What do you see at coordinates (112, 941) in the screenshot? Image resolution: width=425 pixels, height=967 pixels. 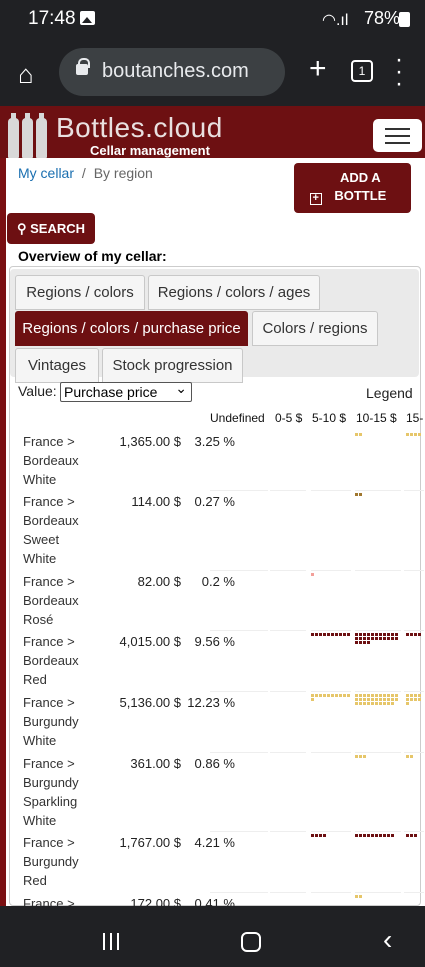 I see `recent-apps-icon` at bounding box center [112, 941].